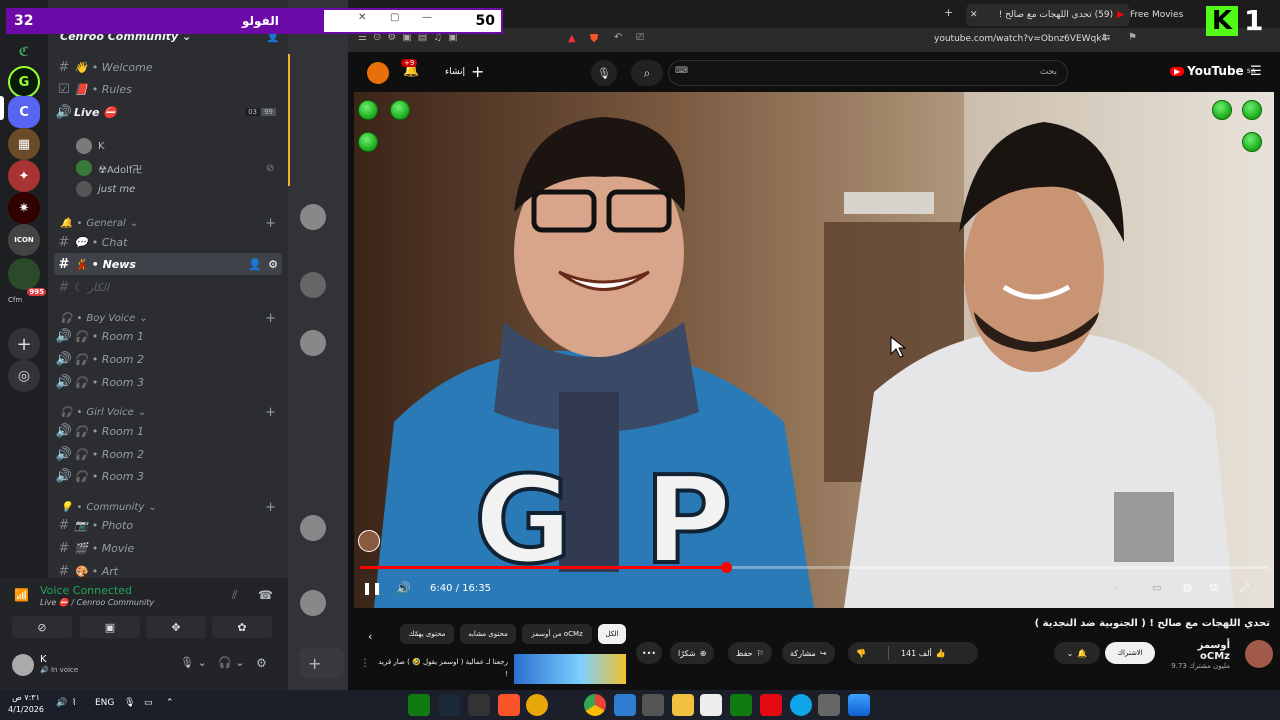 The height and width of the screenshot is (720, 1280). I want to click on notifications-button: +9 🔔, so click(410, 68).